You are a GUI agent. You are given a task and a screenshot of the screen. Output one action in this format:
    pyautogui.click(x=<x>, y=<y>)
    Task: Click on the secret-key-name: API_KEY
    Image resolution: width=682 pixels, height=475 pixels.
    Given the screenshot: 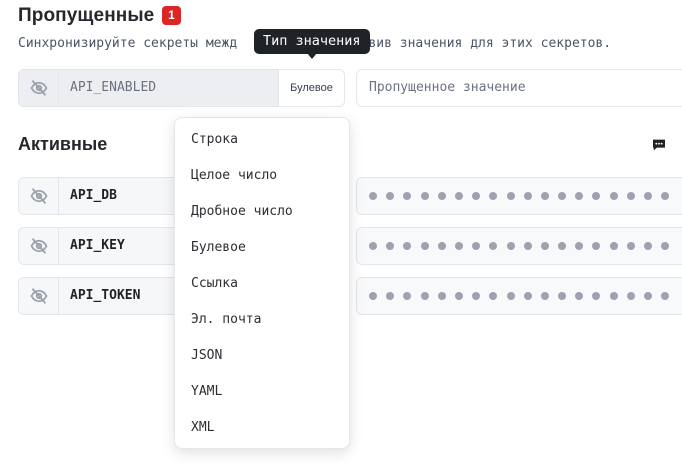 What is the action you would take?
    pyautogui.click(x=97, y=245)
    